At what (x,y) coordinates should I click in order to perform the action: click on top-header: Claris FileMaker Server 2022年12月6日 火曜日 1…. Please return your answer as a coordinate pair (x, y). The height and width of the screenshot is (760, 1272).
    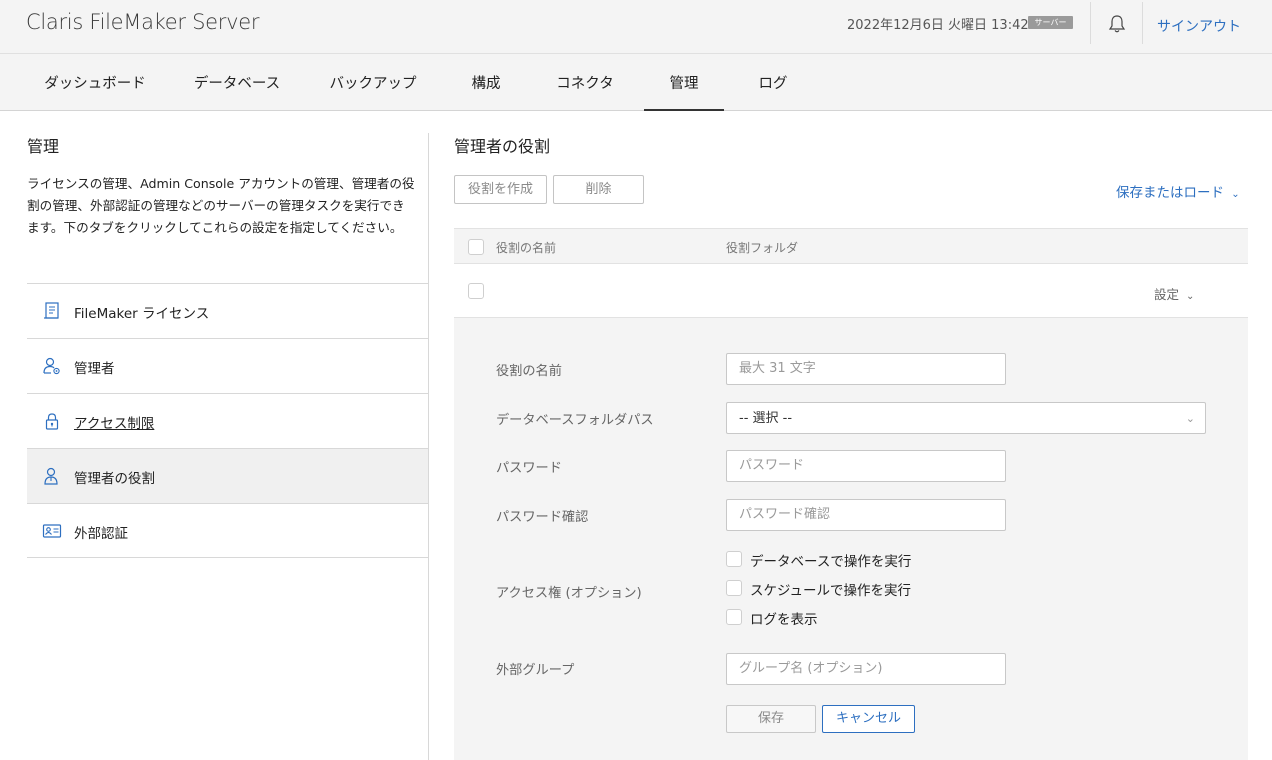
    Looking at the image, I should click on (636, 27).